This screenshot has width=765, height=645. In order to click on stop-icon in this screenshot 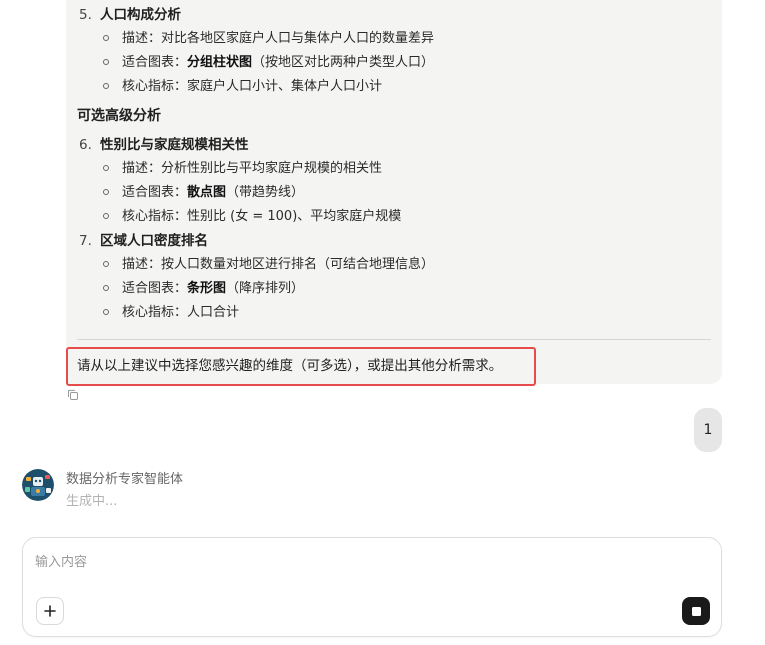, I will do `click(696, 611)`.